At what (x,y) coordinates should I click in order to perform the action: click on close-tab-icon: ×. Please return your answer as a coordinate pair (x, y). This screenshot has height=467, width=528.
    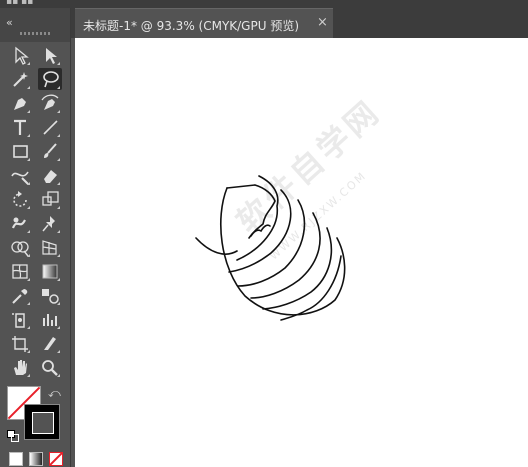
    Looking at the image, I should click on (322, 22).